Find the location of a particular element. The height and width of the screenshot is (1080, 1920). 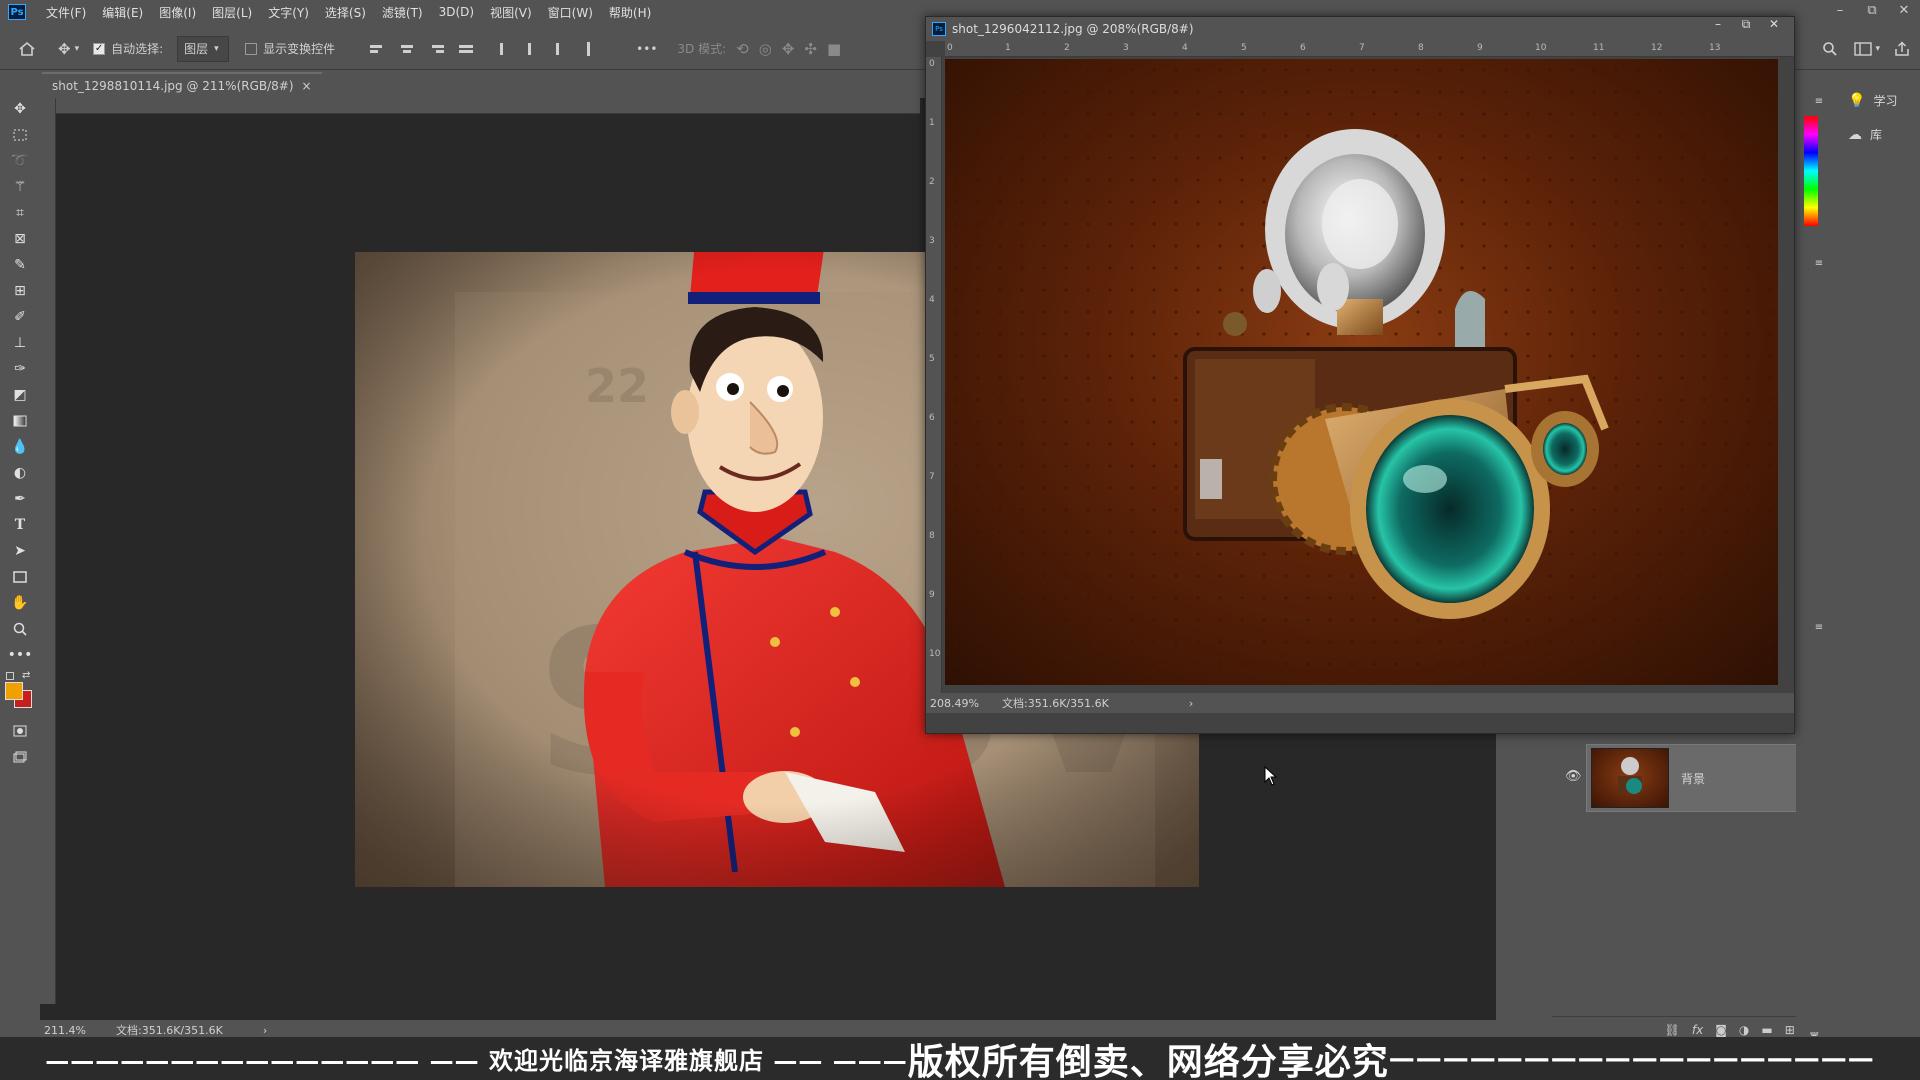

align-top-icon is located at coordinates (509, 49).